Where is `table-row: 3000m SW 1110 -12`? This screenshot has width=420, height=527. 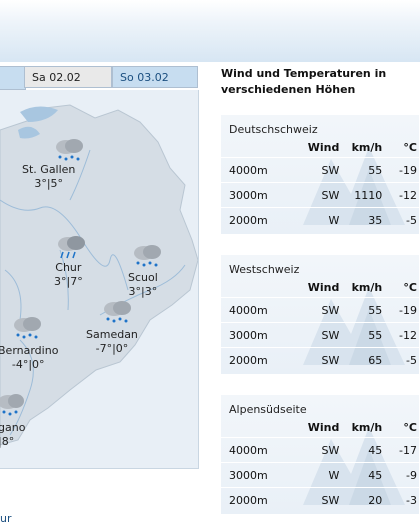
table-row: 3000m SW 1110 -12 is located at coordinates (320, 195).